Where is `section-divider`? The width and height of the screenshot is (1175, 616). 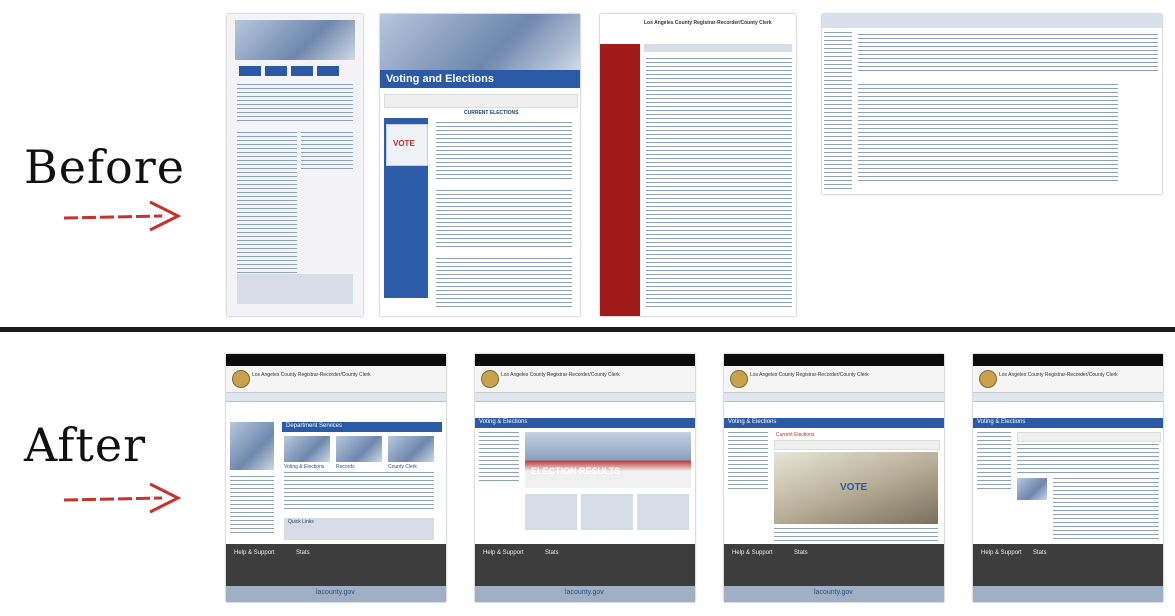 section-divider is located at coordinates (587, 329).